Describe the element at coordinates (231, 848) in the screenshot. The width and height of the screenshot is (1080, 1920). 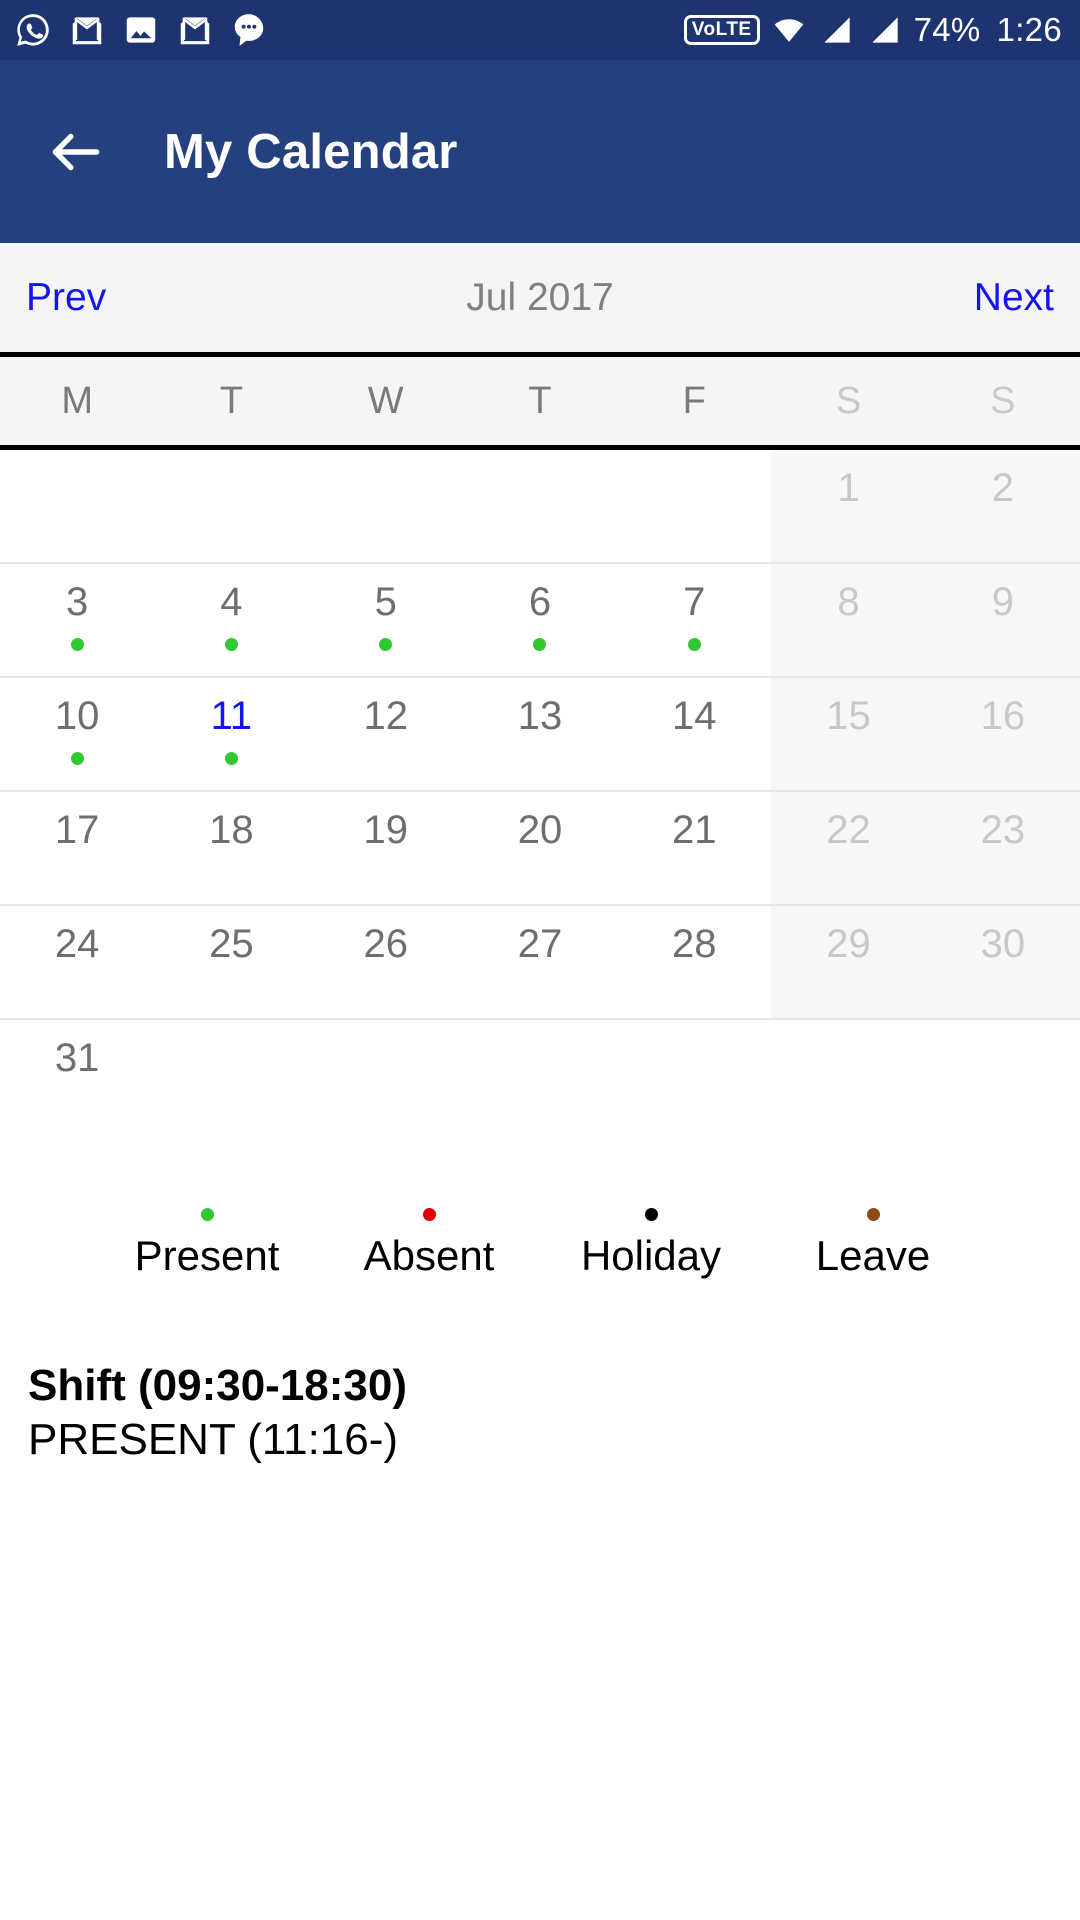
I see `calendar-day-18: 18` at that location.